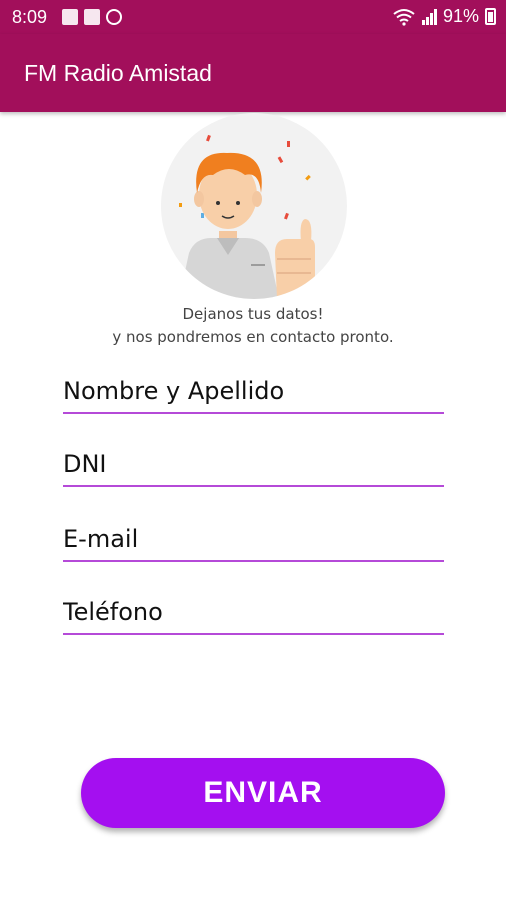 Image resolution: width=506 pixels, height=900 pixels. Describe the element at coordinates (114, 17) in the screenshot. I see `alarm-icon` at that location.